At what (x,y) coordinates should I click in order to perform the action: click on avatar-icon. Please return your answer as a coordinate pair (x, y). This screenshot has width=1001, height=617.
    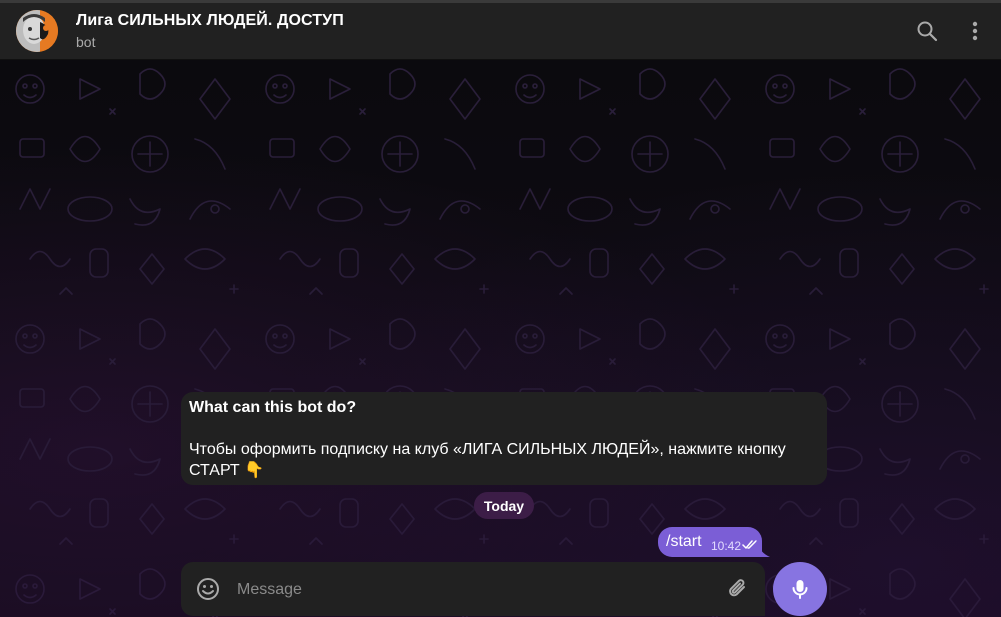
    Looking at the image, I should click on (37, 31).